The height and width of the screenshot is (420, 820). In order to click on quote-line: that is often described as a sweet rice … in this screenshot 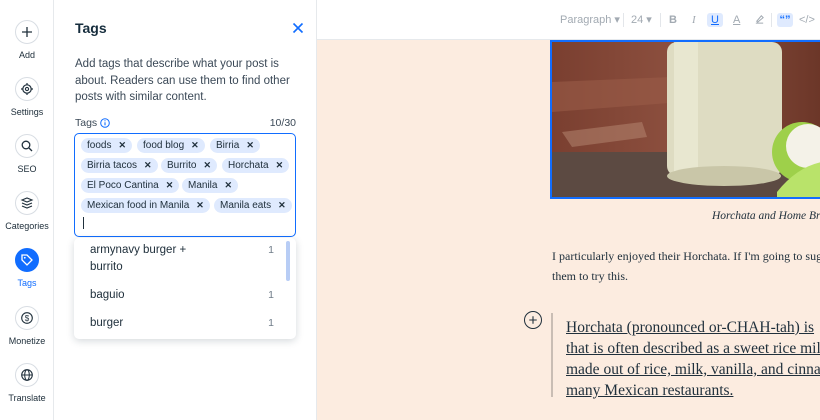, I will do `click(693, 348)`.